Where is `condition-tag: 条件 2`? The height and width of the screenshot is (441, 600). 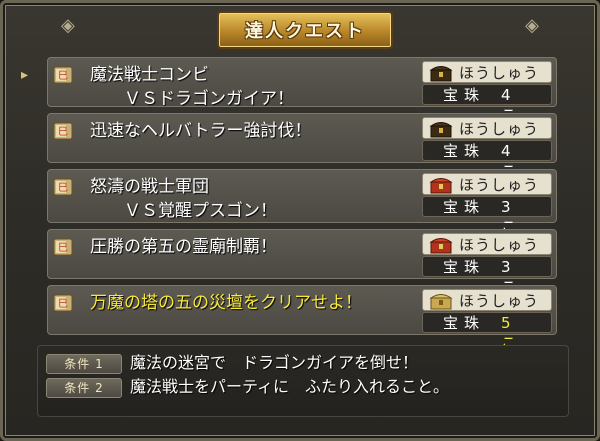 condition-tag: 条件 2 is located at coordinates (84, 388).